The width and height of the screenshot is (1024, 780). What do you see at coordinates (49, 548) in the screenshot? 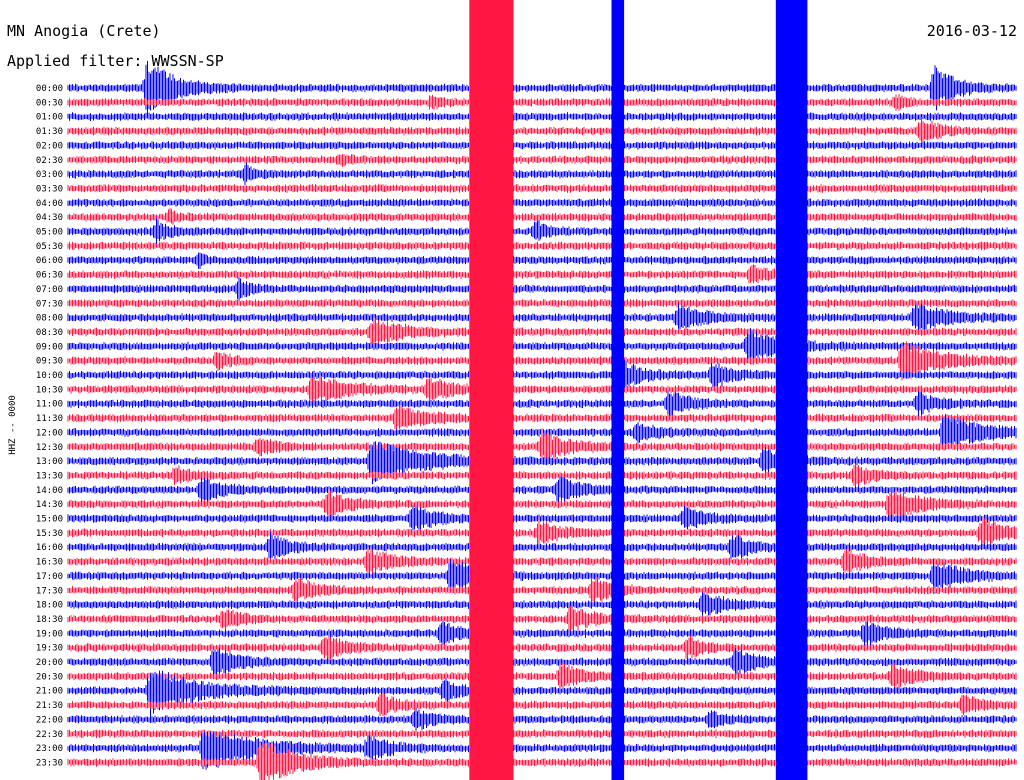
I see `row-time-label: 16:00` at bounding box center [49, 548].